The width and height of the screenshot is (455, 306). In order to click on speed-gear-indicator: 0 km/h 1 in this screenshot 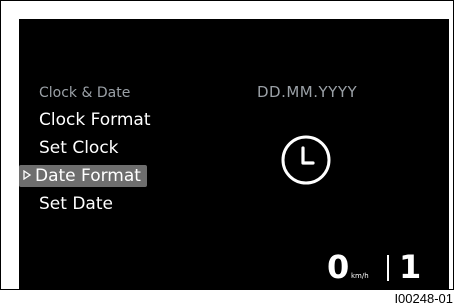, I will do `click(385, 266)`.